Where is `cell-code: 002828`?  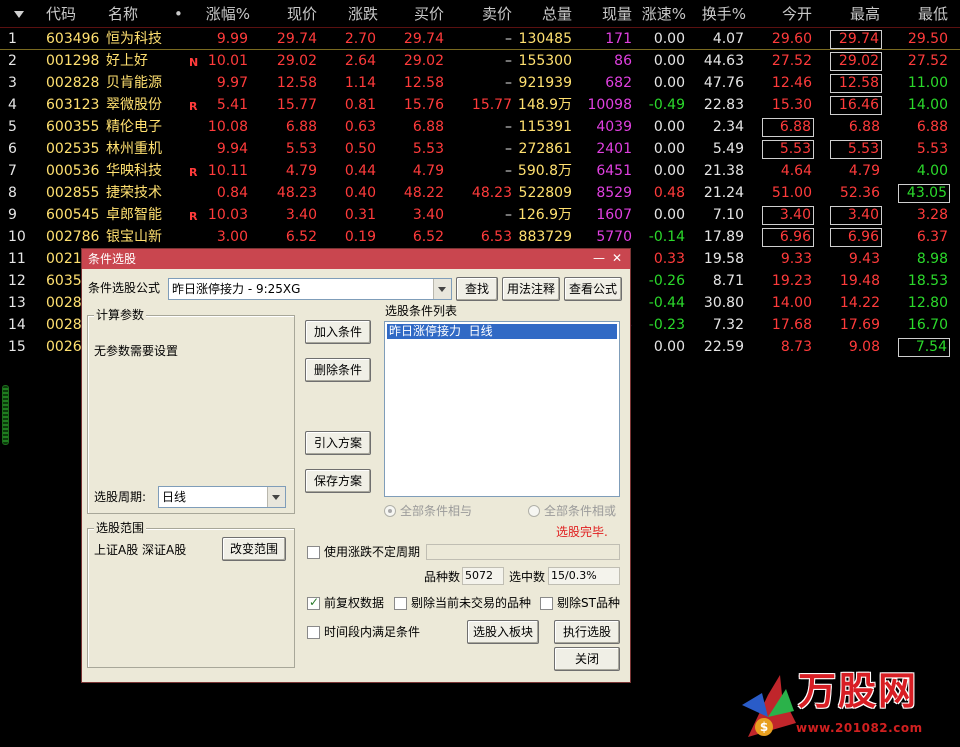 cell-code: 002828 is located at coordinates (73, 83).